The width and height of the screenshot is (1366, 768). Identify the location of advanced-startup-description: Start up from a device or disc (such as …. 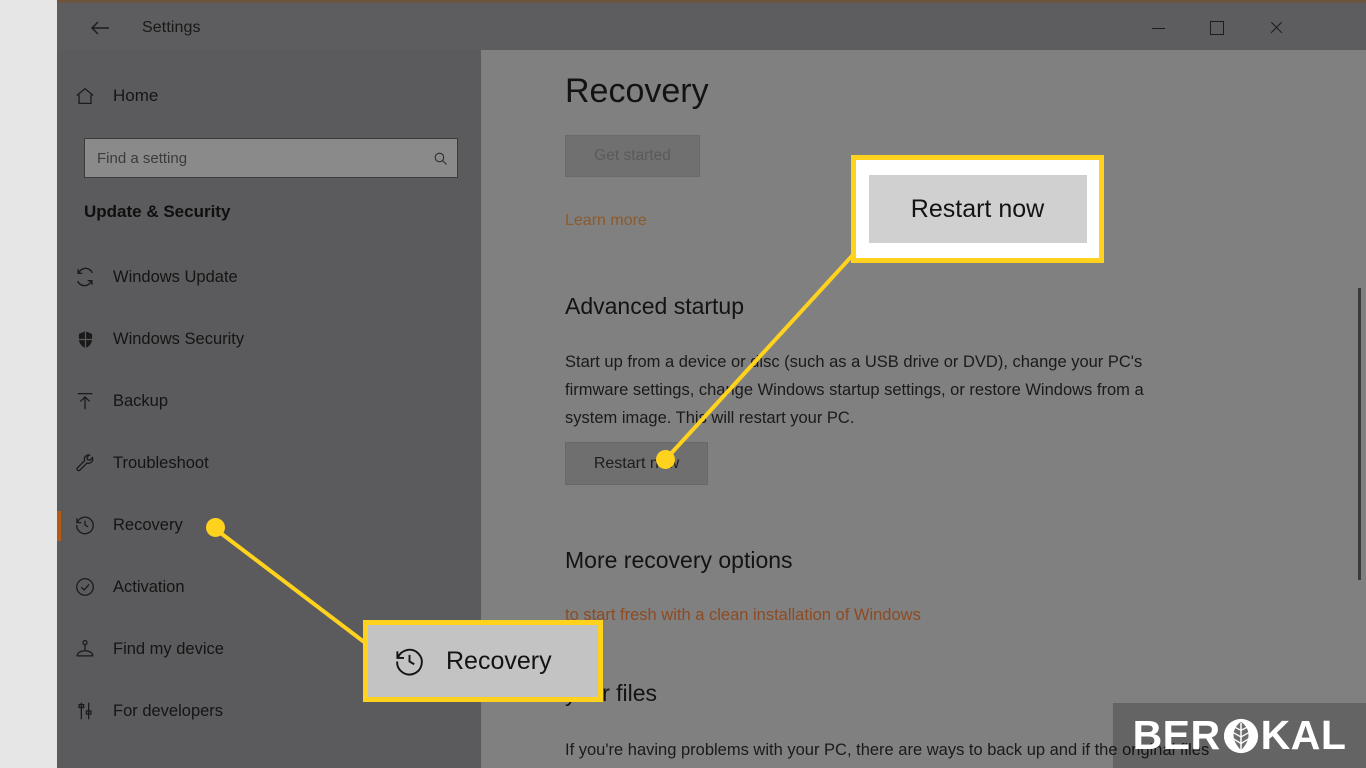
(854, 390).